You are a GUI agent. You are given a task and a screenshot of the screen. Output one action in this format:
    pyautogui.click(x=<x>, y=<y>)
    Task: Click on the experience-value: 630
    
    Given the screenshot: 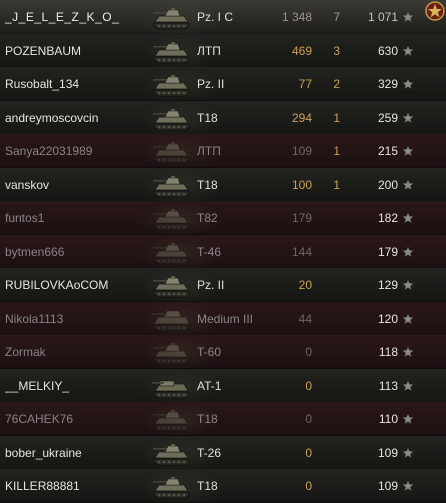 What is the action you would take?
    pyautogui.click(x=387, y=50)
    